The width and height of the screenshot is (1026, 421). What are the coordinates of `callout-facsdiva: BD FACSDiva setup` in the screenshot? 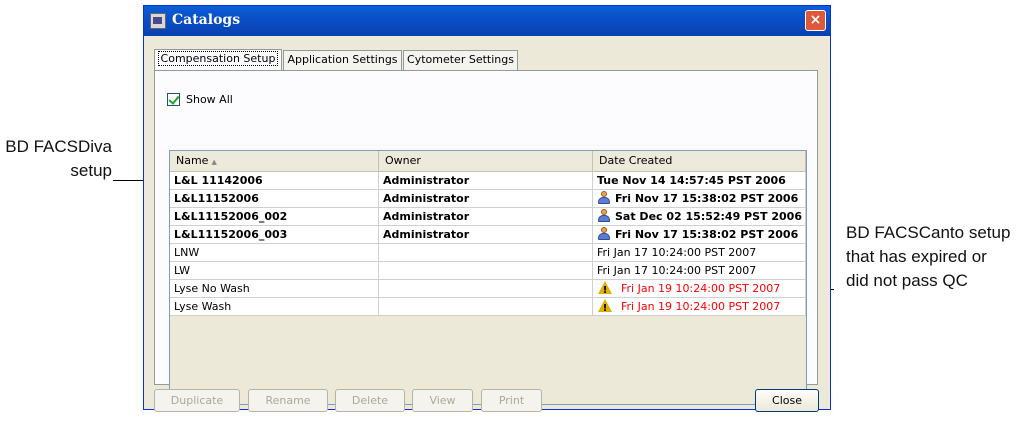 It's located at (56, 159).